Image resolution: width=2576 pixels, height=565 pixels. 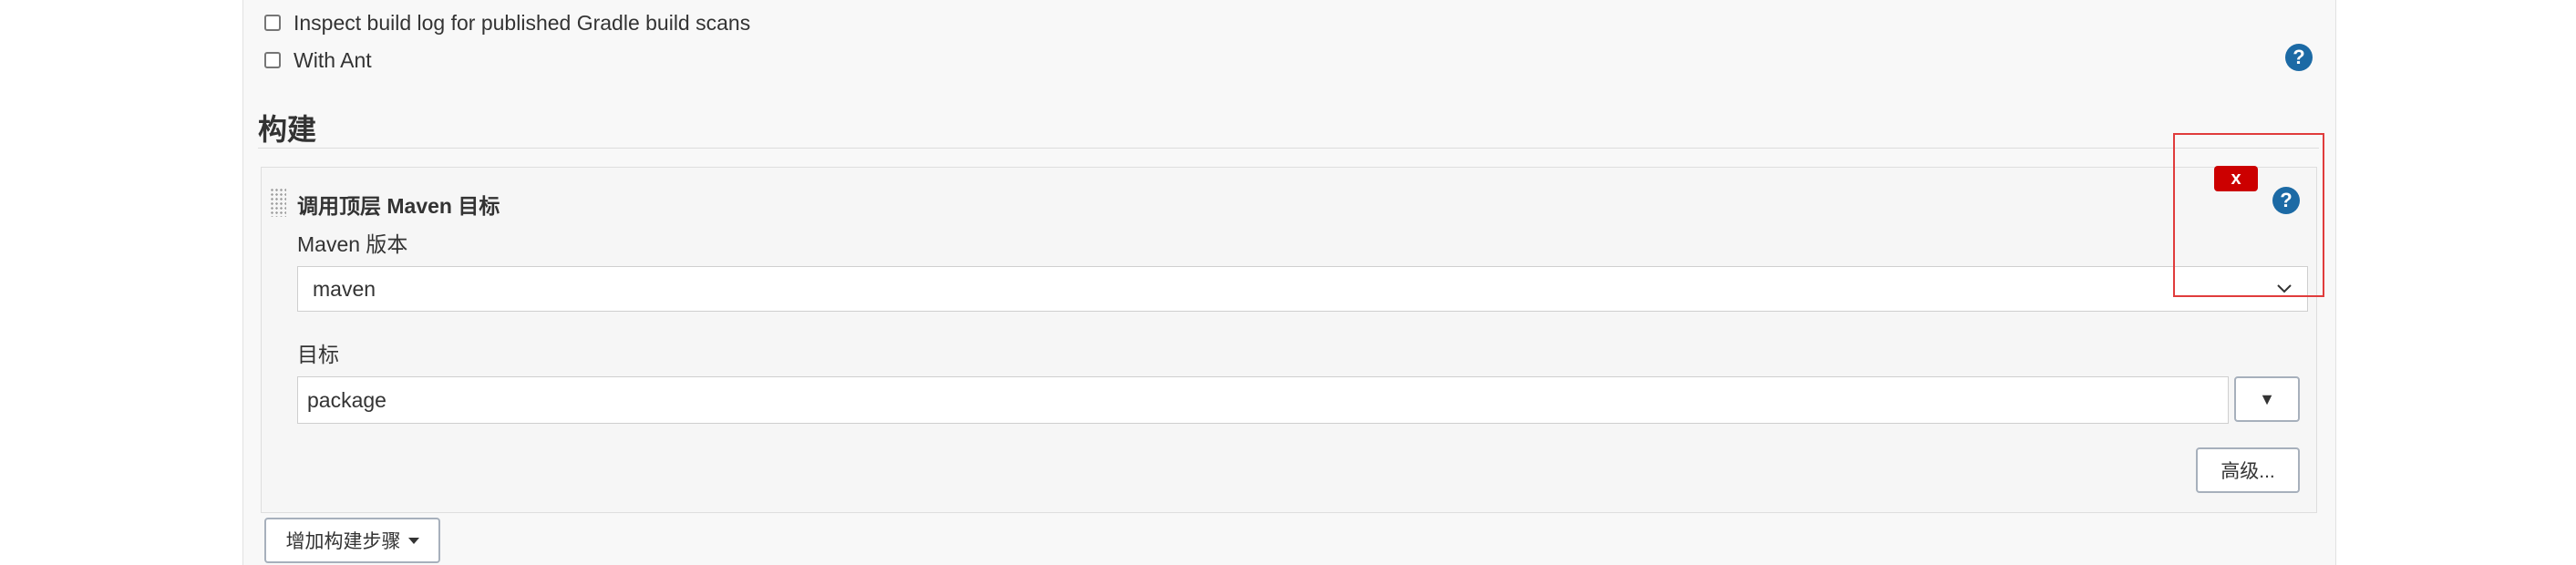 I want to click on goals-label: 目标, so click(x=318, y=354).